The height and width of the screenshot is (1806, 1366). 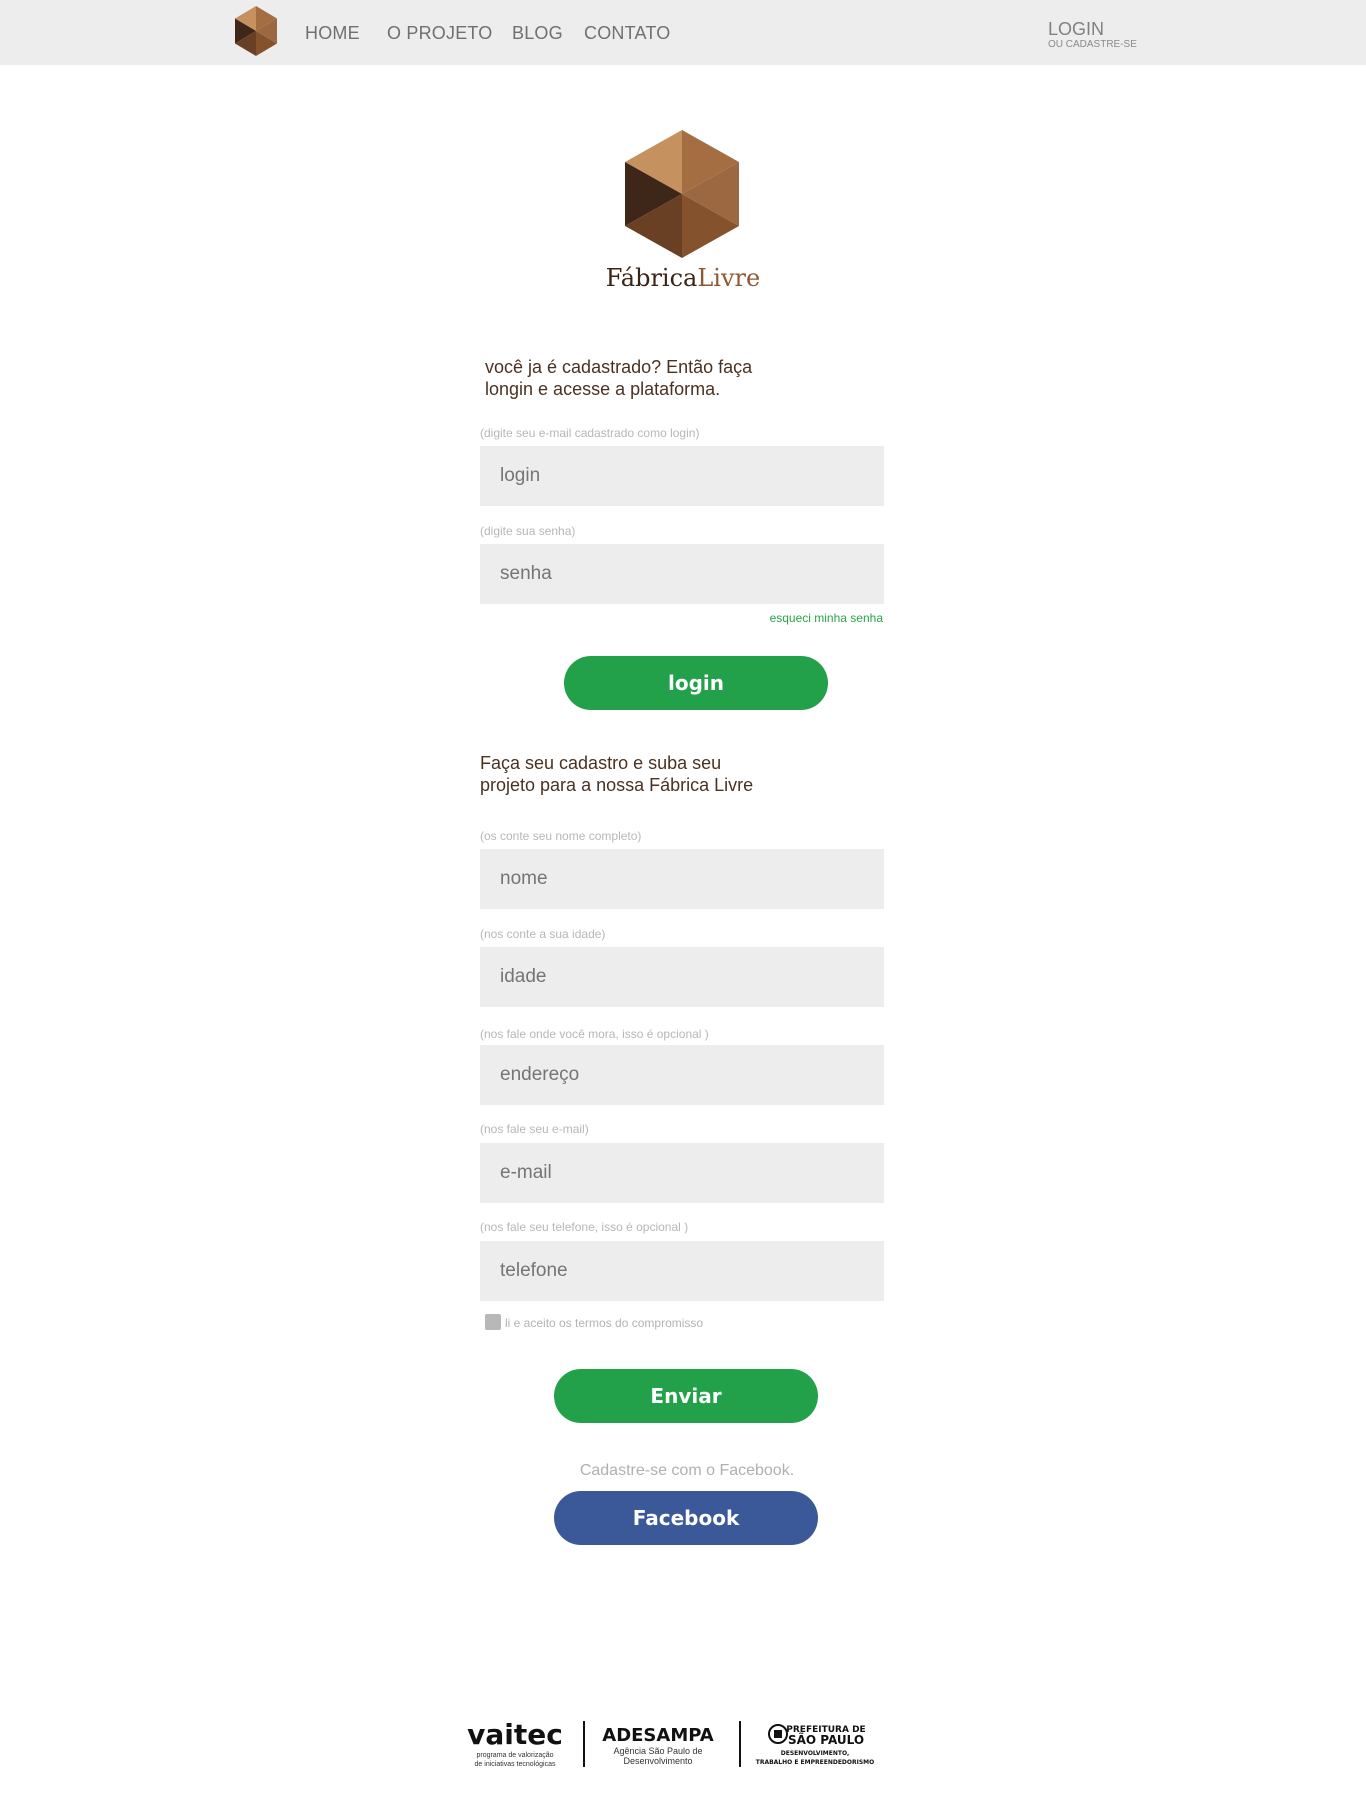 What do you see at coordinates (1076, 29) in the screenshot?
I see `nav-login-link: LOGIN` at bounding box center [1076, 29].